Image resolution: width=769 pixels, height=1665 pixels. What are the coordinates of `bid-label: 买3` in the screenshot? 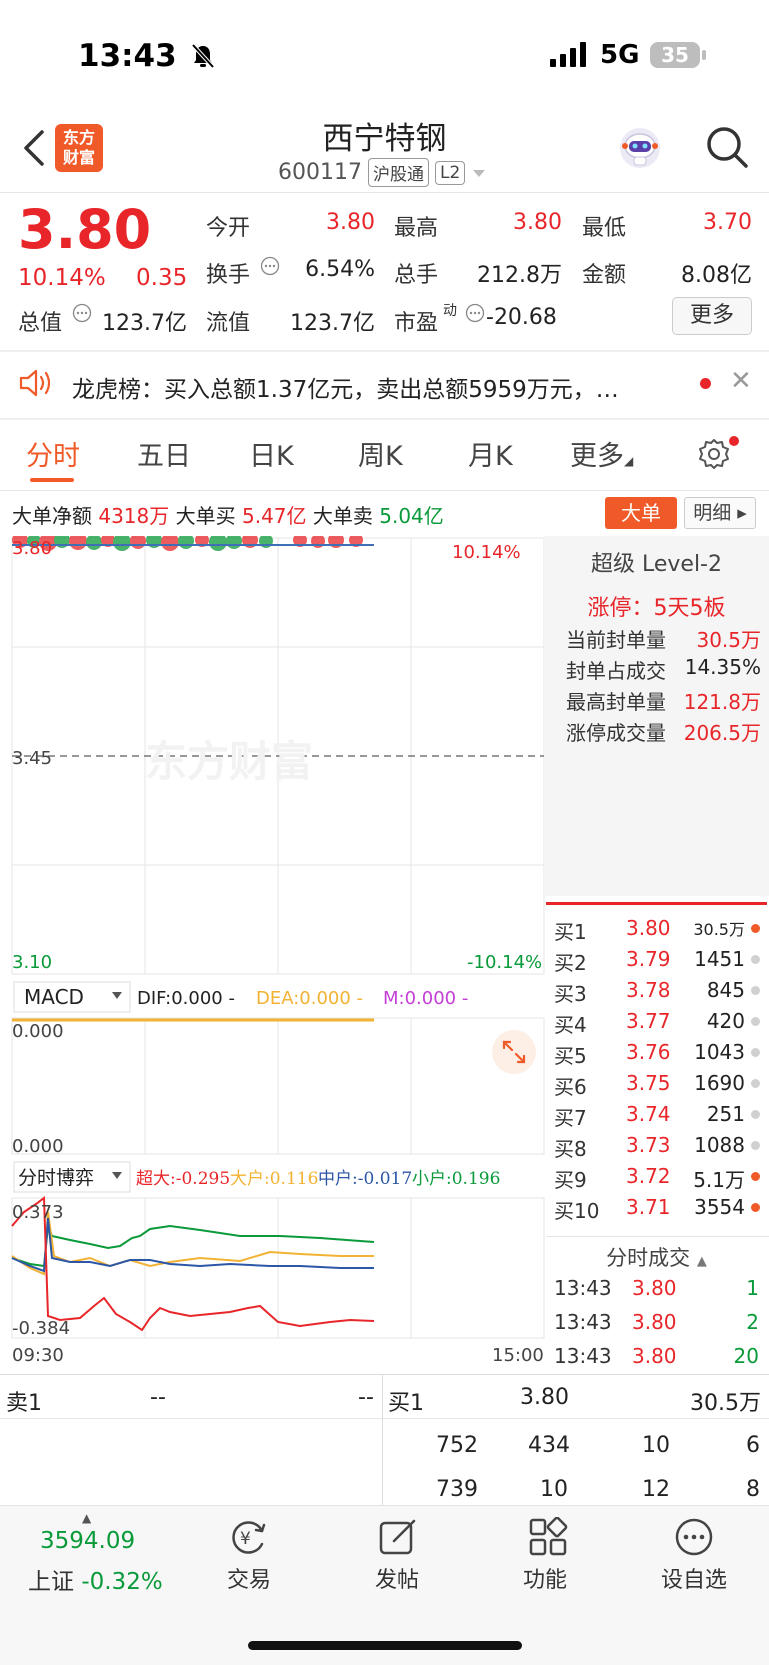 It's located at (570, 994).